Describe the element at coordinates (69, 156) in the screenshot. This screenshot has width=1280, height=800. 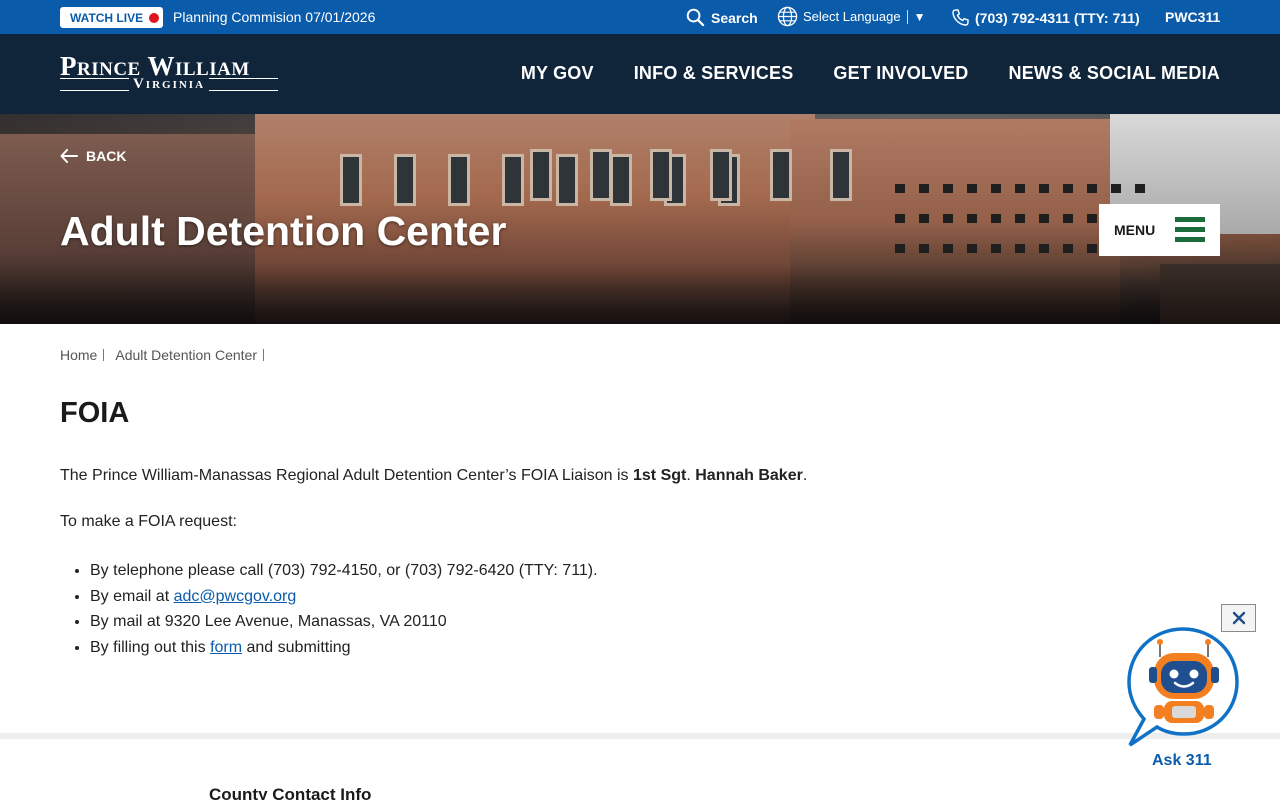
I see `back-arrow-icon` at that location.